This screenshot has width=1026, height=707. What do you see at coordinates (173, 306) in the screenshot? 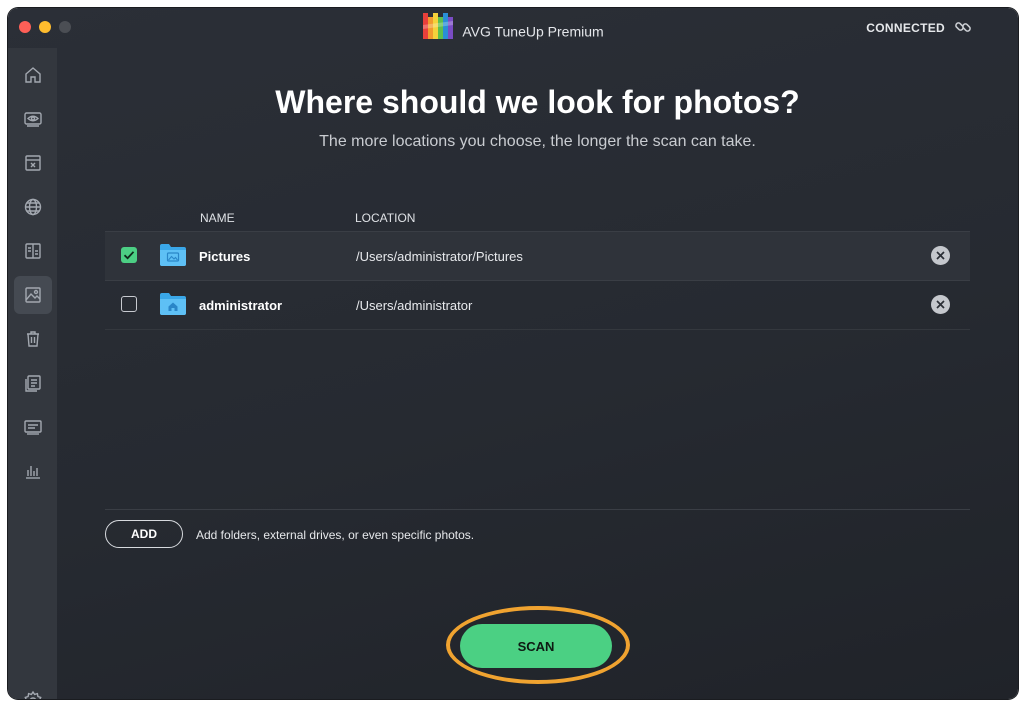
I see `home-folder-icon` at bounding box center [173, 306].